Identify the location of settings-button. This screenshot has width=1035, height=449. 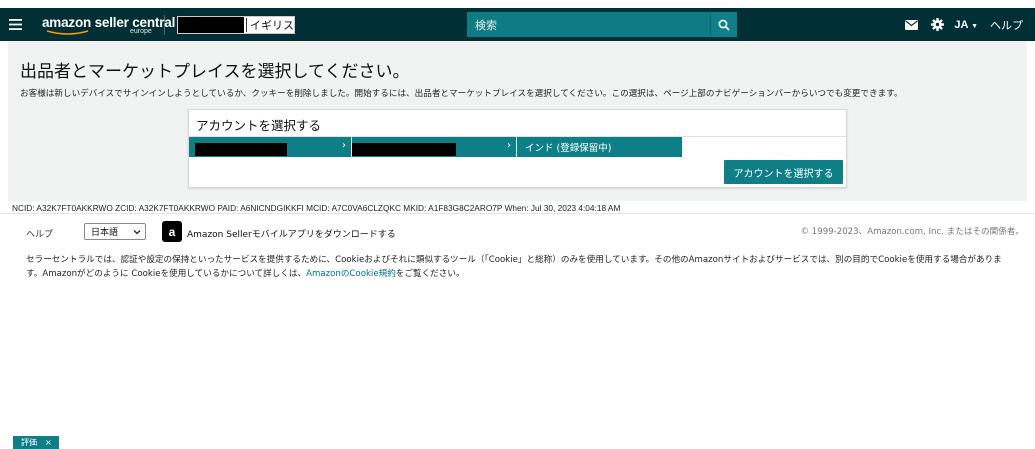
(937, 24).